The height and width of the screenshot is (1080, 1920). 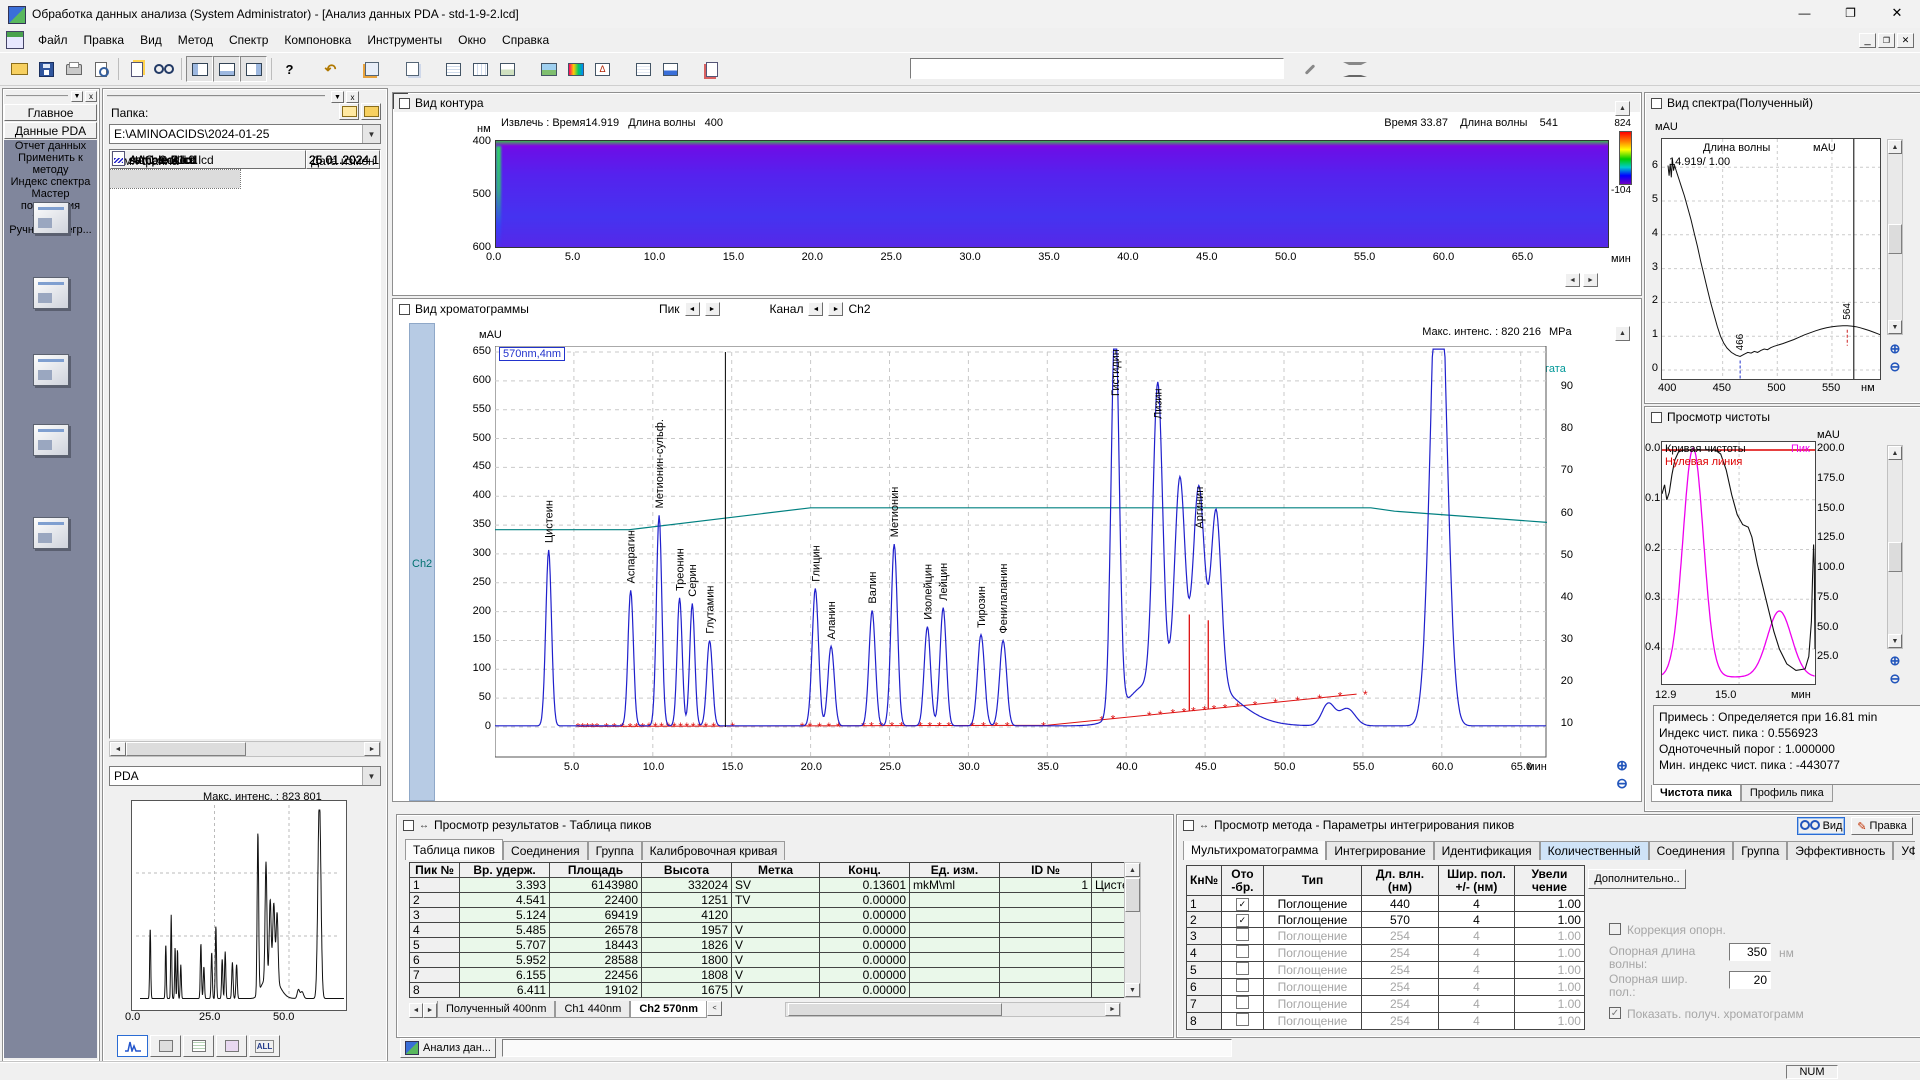 I want to click on show-chromatogram-checkbox: ✓, so click(x=1615, y=1013).